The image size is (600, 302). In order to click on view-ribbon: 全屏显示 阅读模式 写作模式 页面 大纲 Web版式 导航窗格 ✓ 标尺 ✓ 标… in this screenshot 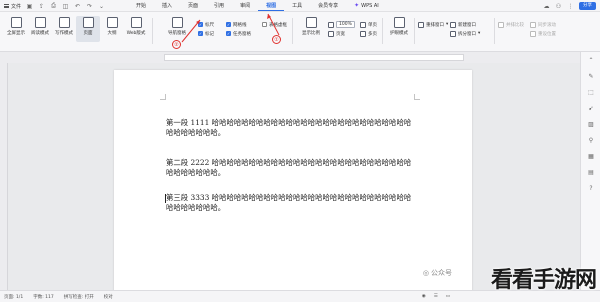, I will do `click(300, 32)`.